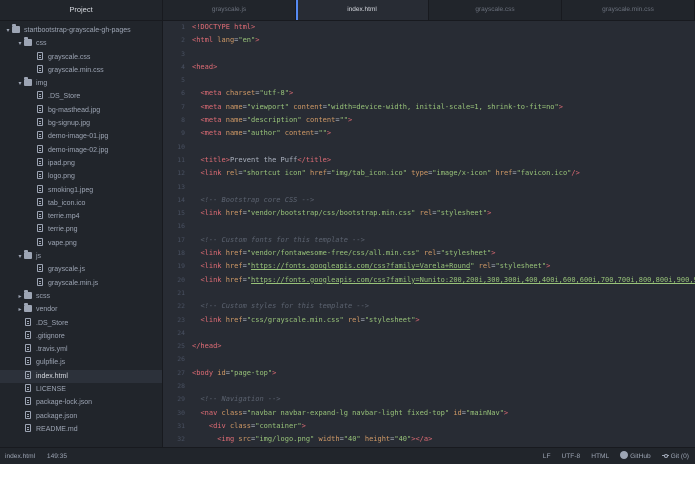 This screenshot has height=494, width=695. Describe the element at coordinates (229, 10) in the screenshot. I see `editor-tab: grayscale.js` at that location.